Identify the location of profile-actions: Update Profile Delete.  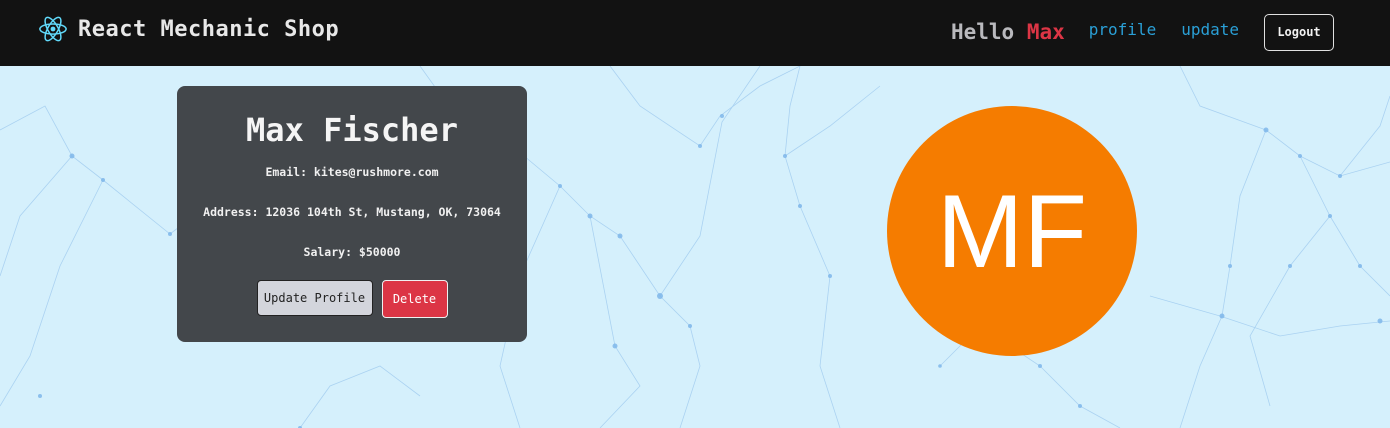
(352, 299).